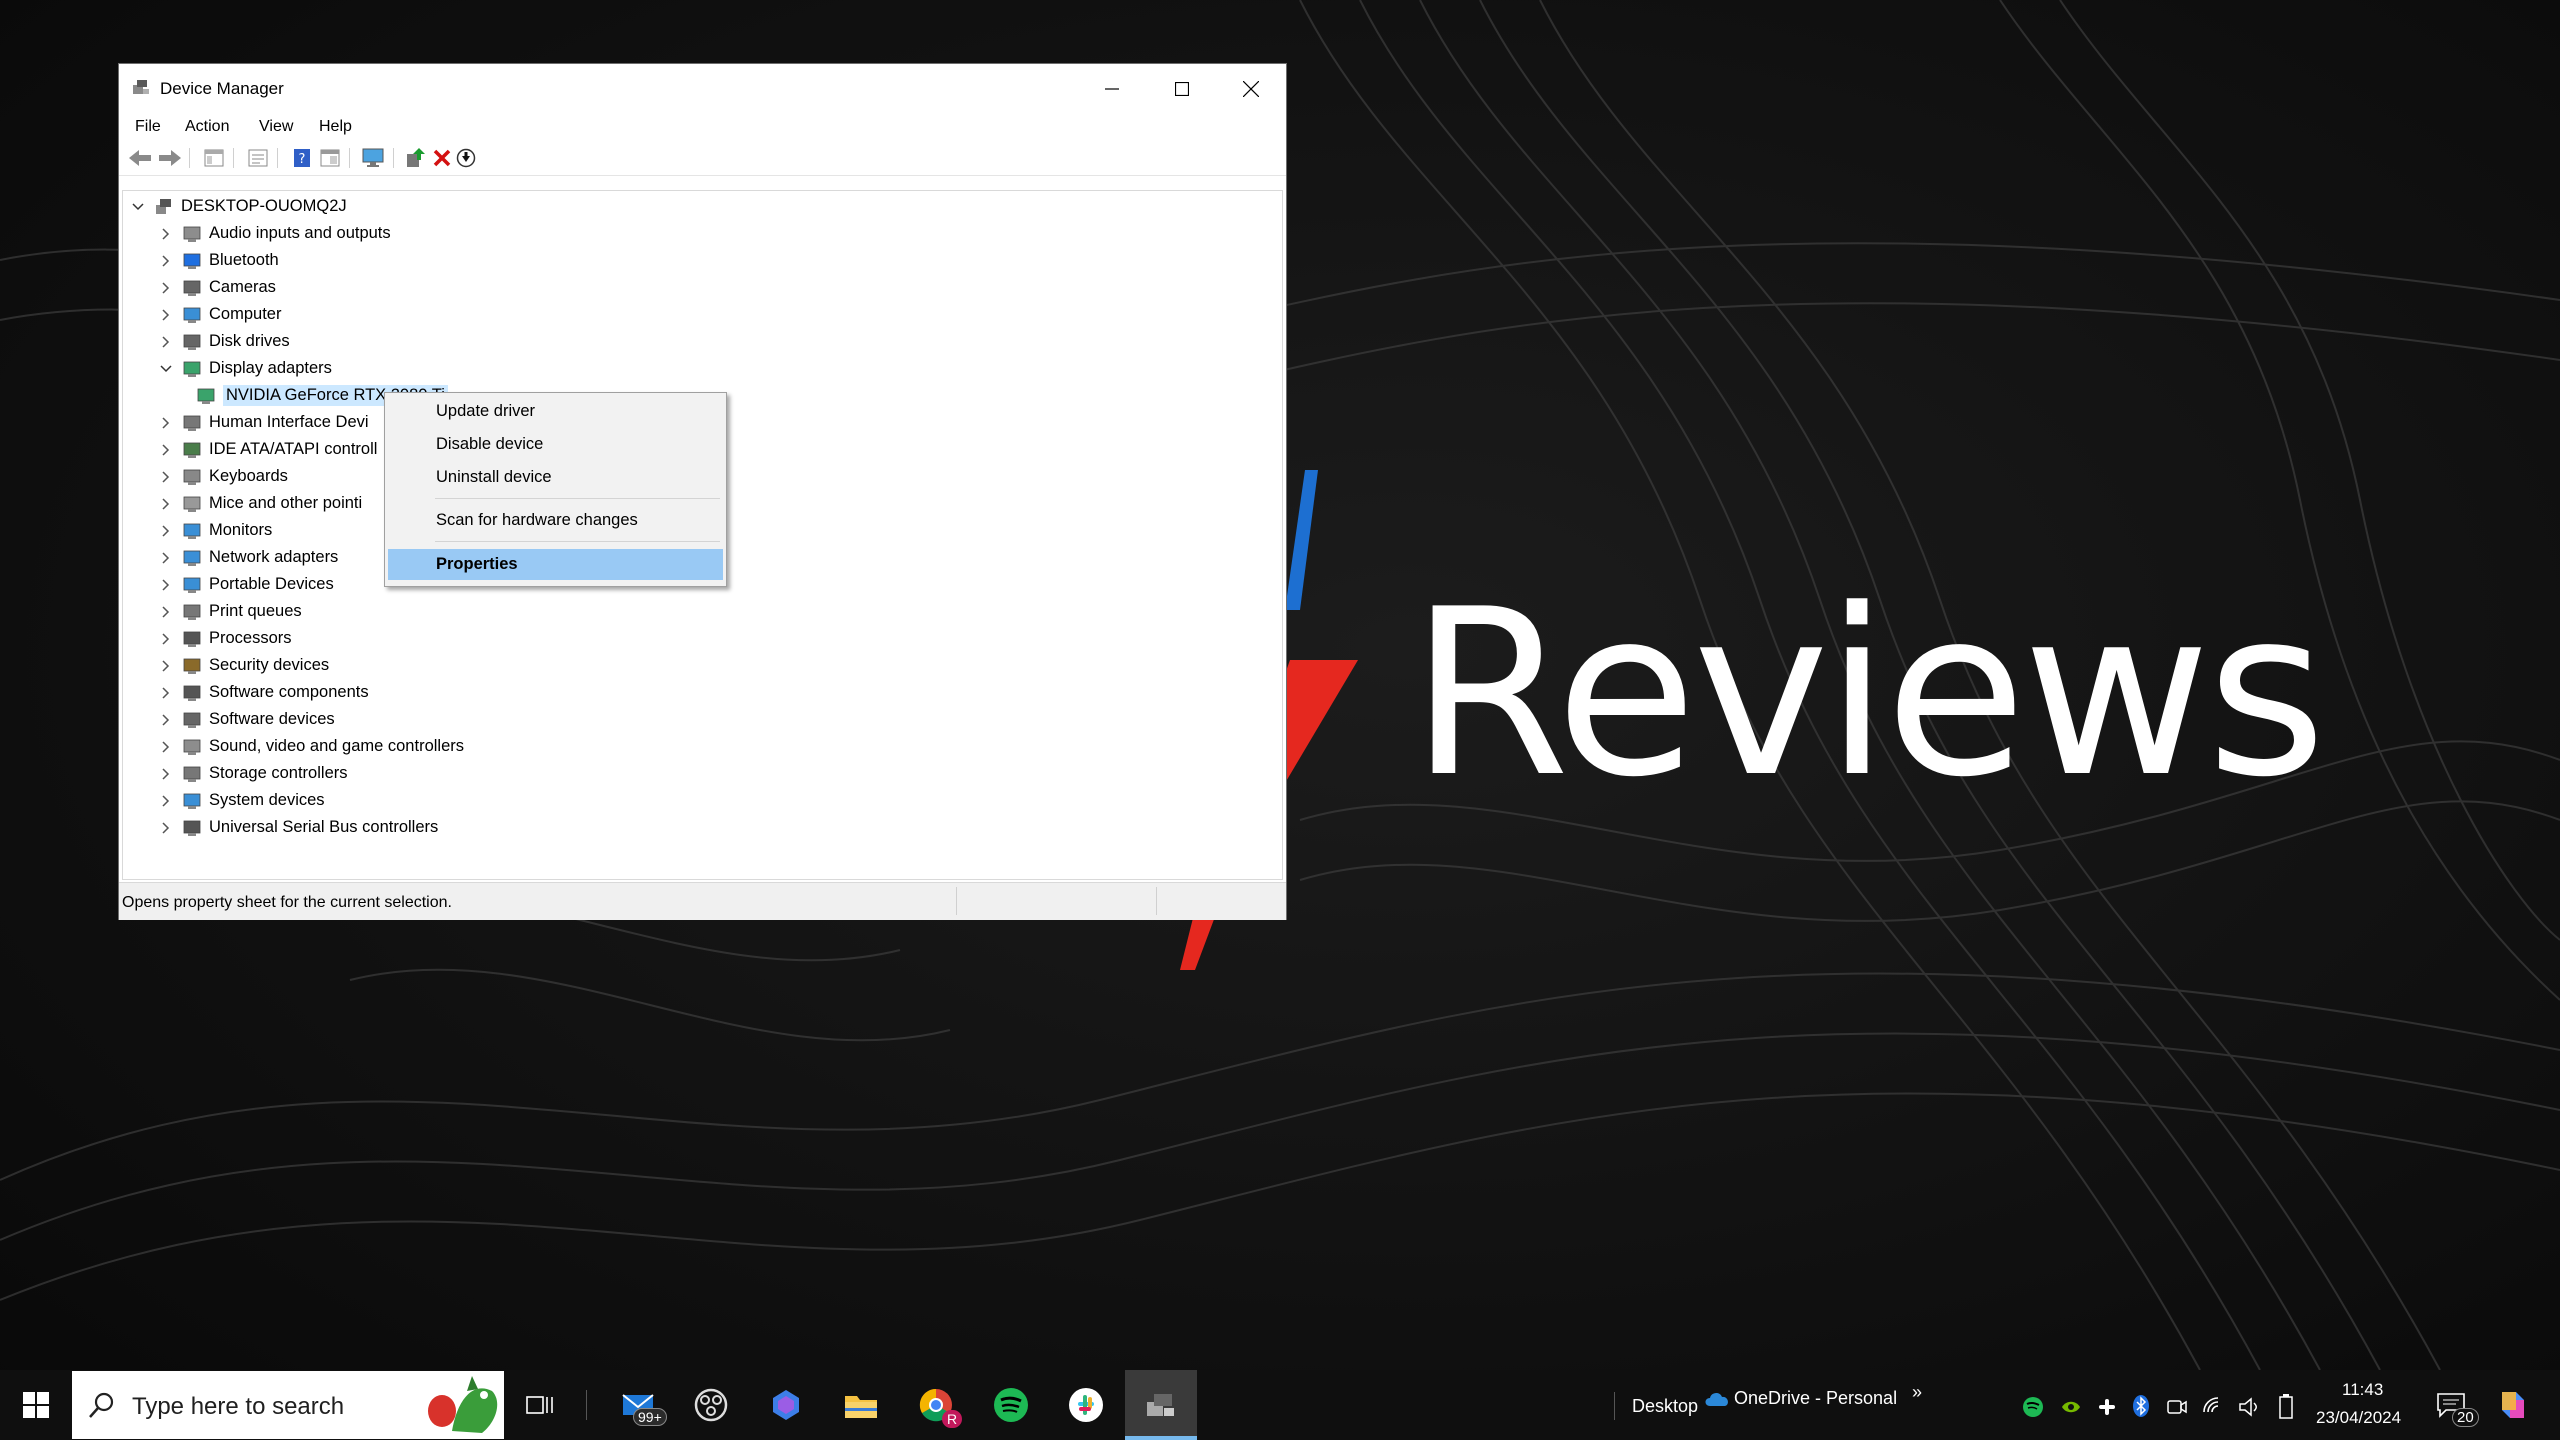 Image resolution: width=2560 pixels, height=1440 pixels. What do you see at coordinates (192, 342) in the screenshot?
I see `disk-icon` at bounding box center [192, 342].